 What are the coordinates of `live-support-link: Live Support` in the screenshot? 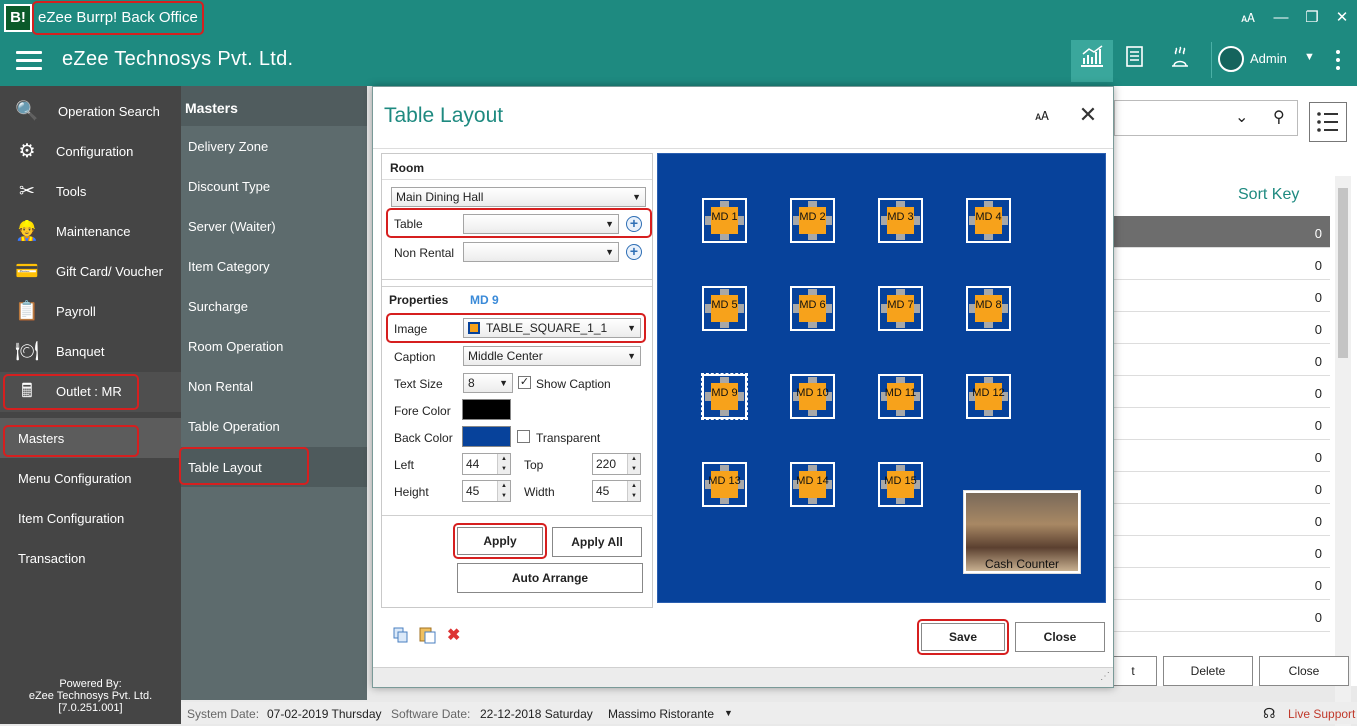 It's located at (1321, 714).